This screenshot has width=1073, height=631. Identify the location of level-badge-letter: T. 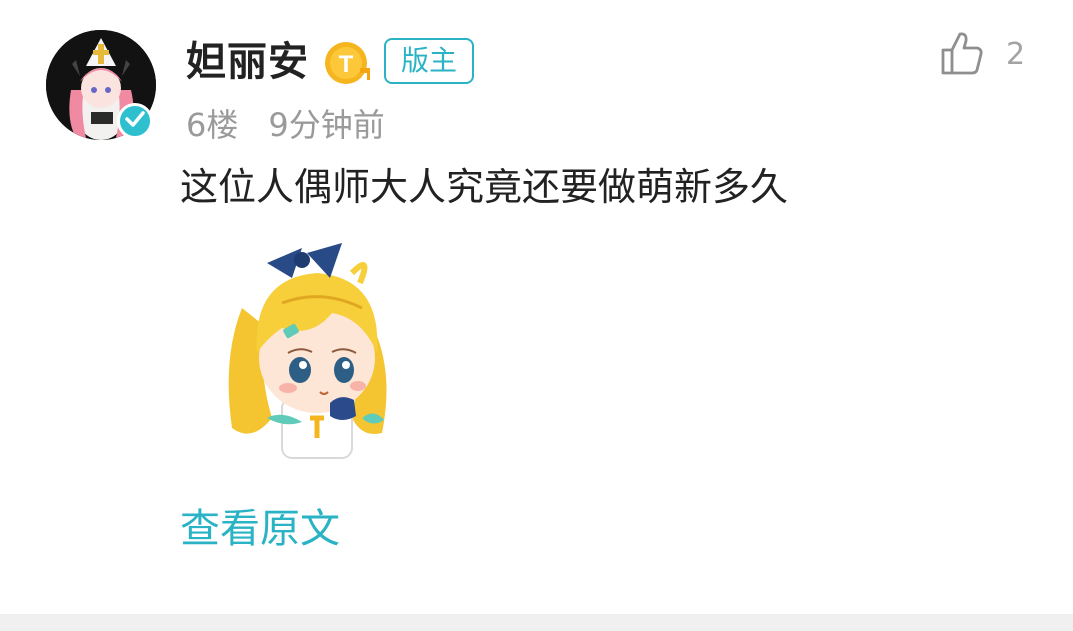
(346, 64).